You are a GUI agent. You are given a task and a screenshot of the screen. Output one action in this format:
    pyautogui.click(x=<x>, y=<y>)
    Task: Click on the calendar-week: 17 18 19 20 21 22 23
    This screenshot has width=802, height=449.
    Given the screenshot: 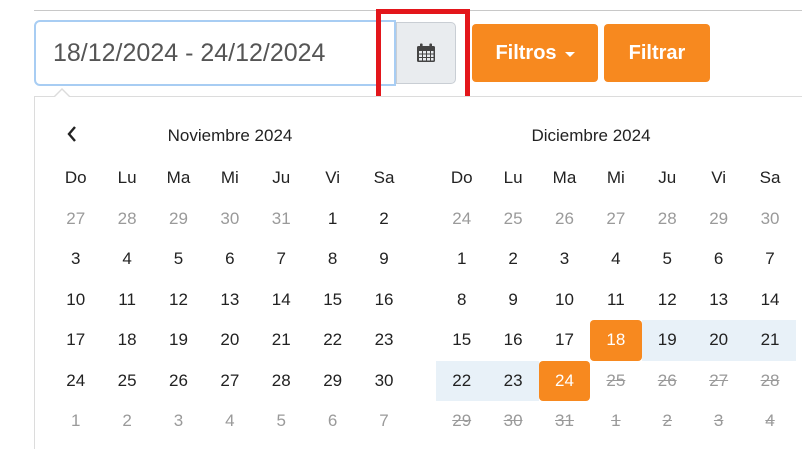 What is the action you would take?
    pyautogui.click(x=230, y=340)
    